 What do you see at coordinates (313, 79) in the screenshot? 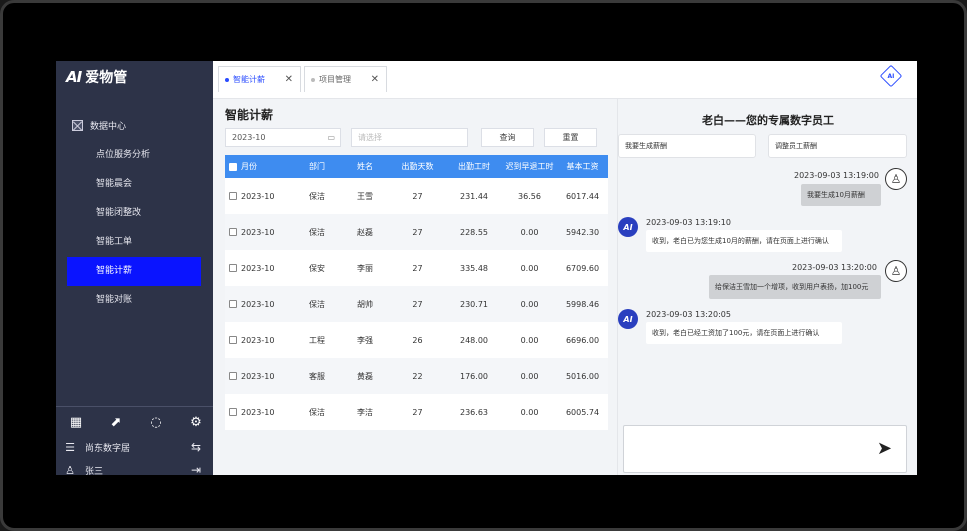
I see `inactive-dot-icon` at bounding box center [313, 79].